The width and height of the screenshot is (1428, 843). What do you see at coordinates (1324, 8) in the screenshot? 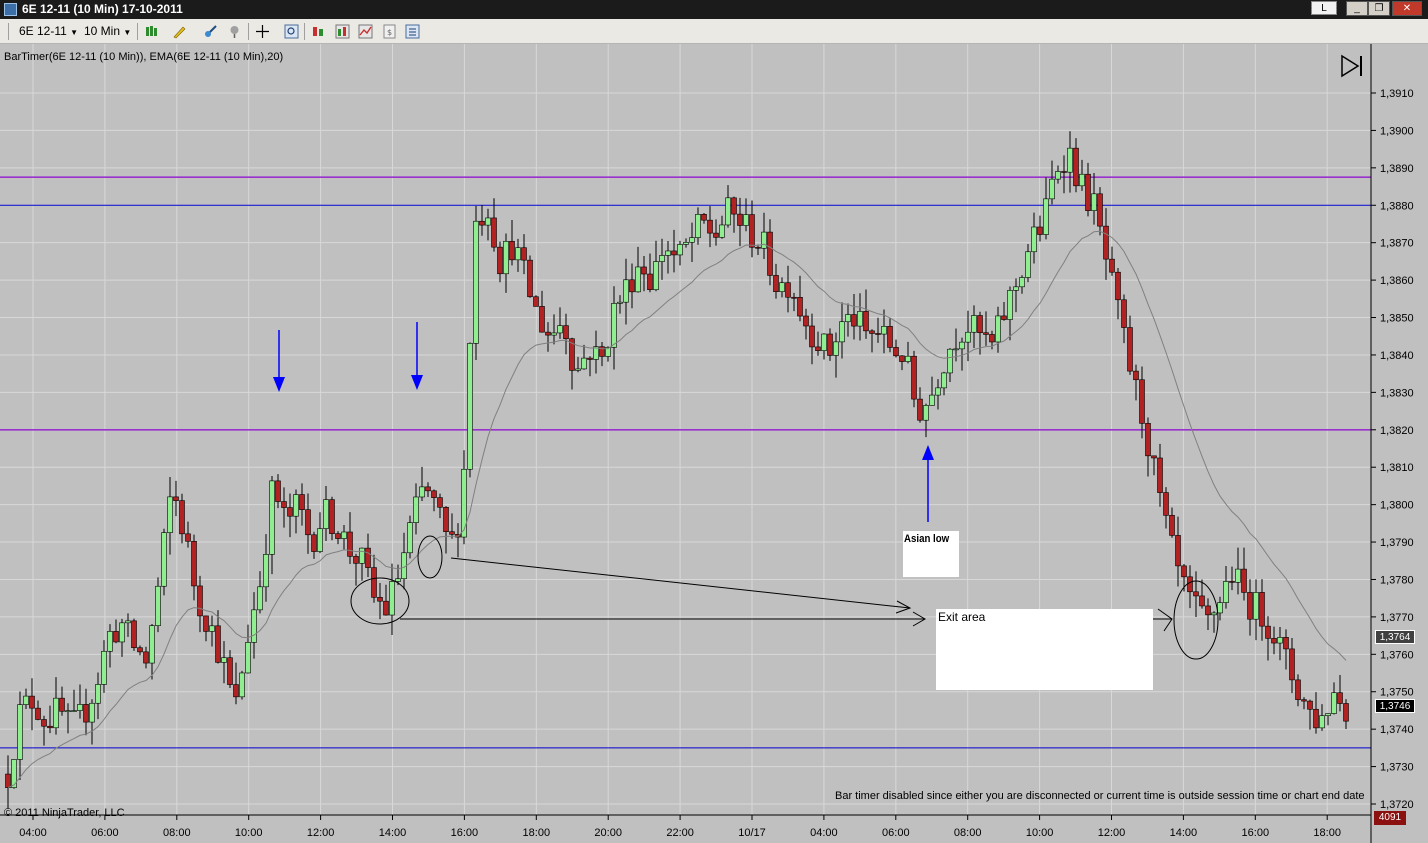
I see `link-button: L` at bounding box center [1324, 8].